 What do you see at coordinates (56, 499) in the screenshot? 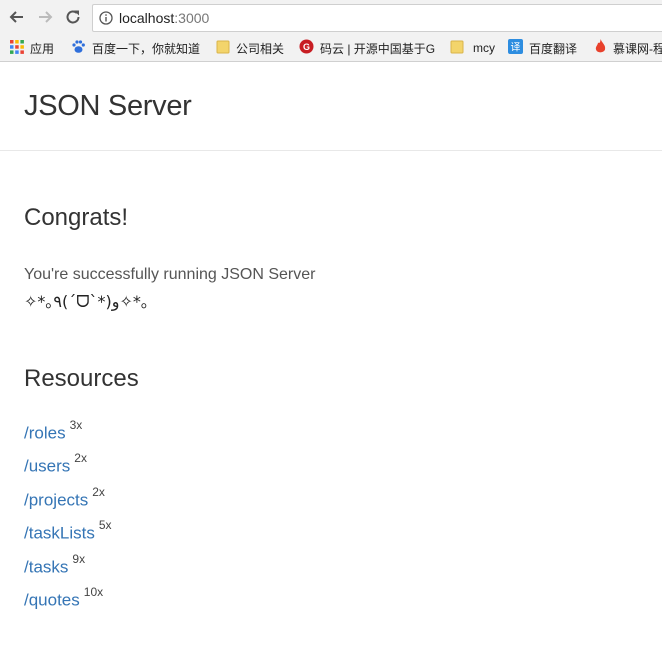
I see `resource-link-projects: /projects` at bounding box center [56, 499].